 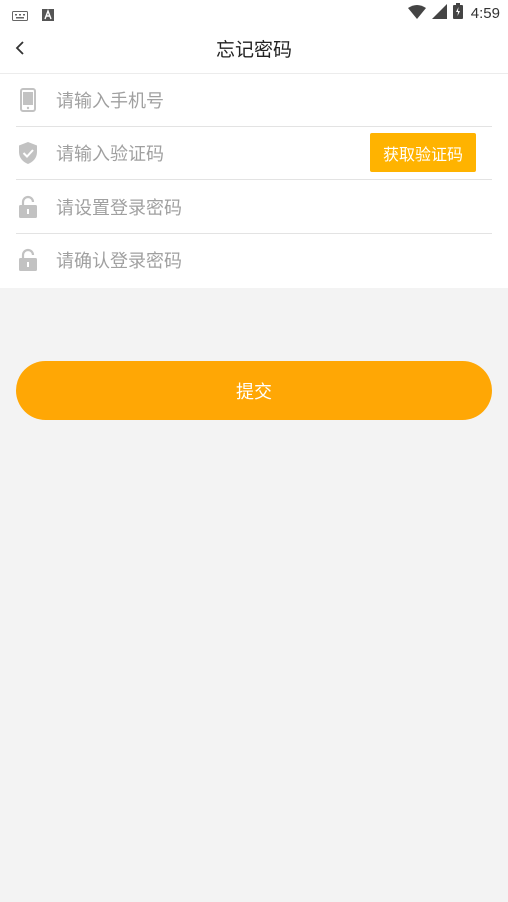 I want to click on get-code-button: 获取验证码, so click(x=423, y=152).